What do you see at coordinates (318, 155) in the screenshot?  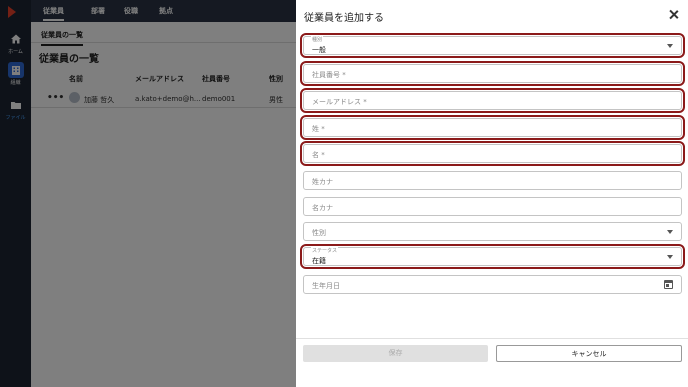 I see `first-name-placeholder: 名 *` at bounding box center [318, 155].